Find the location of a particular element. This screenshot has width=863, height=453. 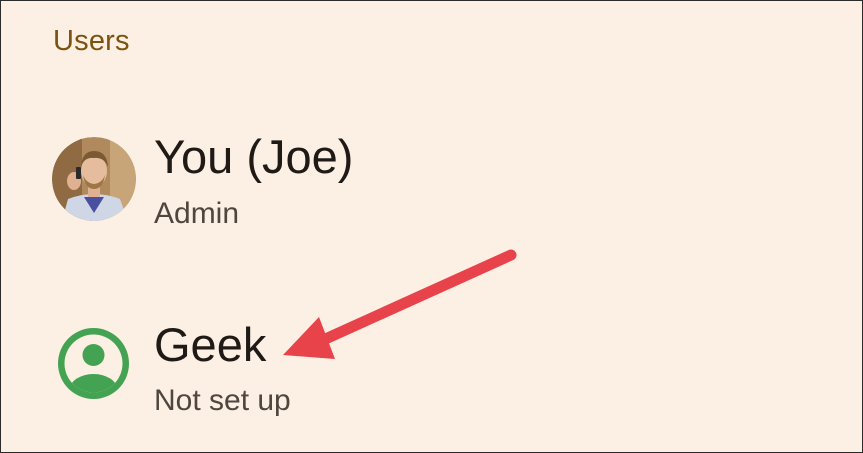

user-avatar-photo is located at coordinates (94, 179).